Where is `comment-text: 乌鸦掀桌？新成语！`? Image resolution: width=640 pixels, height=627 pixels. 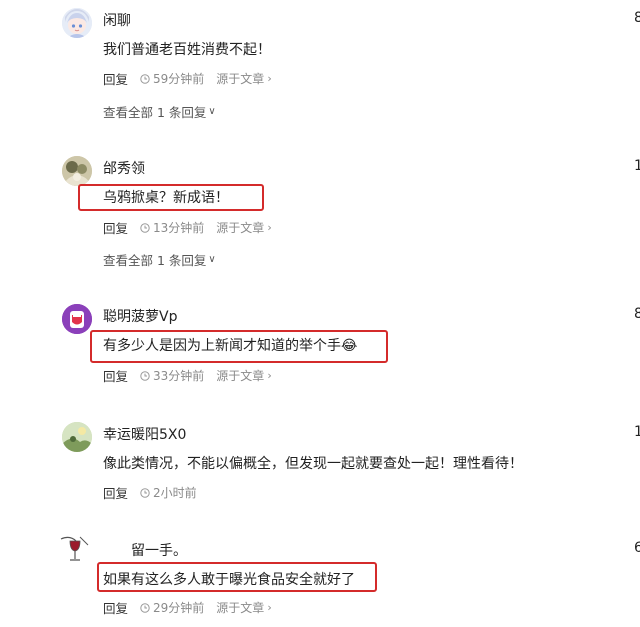 comment-text: 乌鸦掀桌？新成语！ is located at coordinates (166, 198).